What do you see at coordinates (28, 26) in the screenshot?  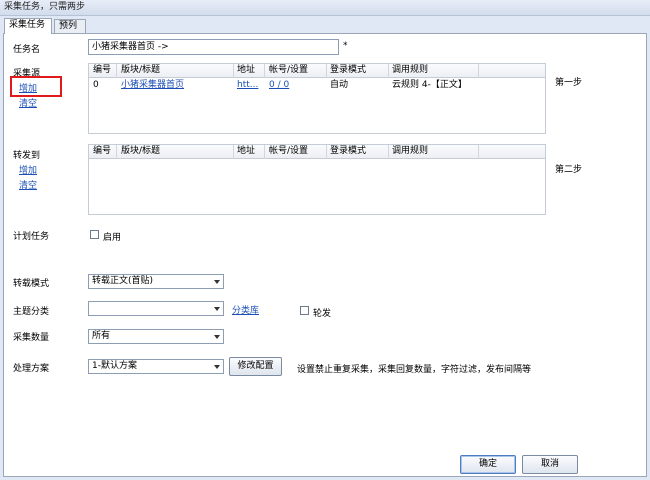 I see `tab-collect-task: 采集任务` at bounding box center [28, 26].